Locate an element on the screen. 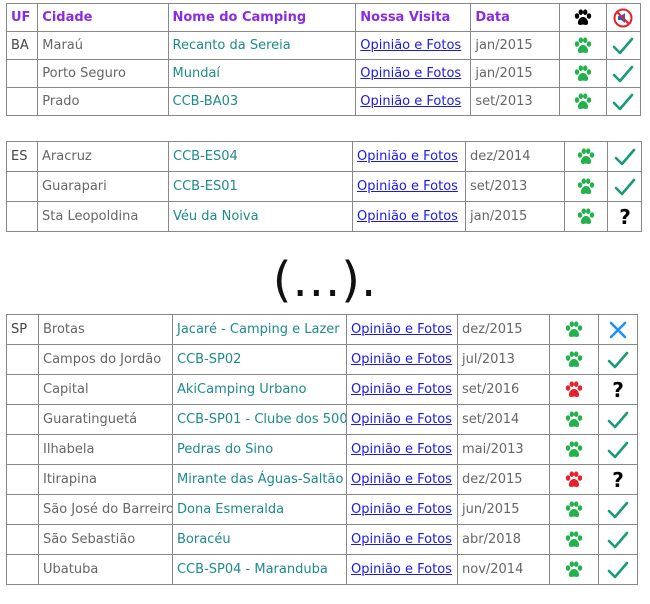 The height and width of the screenshot is (604, 650). header-cidade: Cidade is located at coordinates (103, 17).